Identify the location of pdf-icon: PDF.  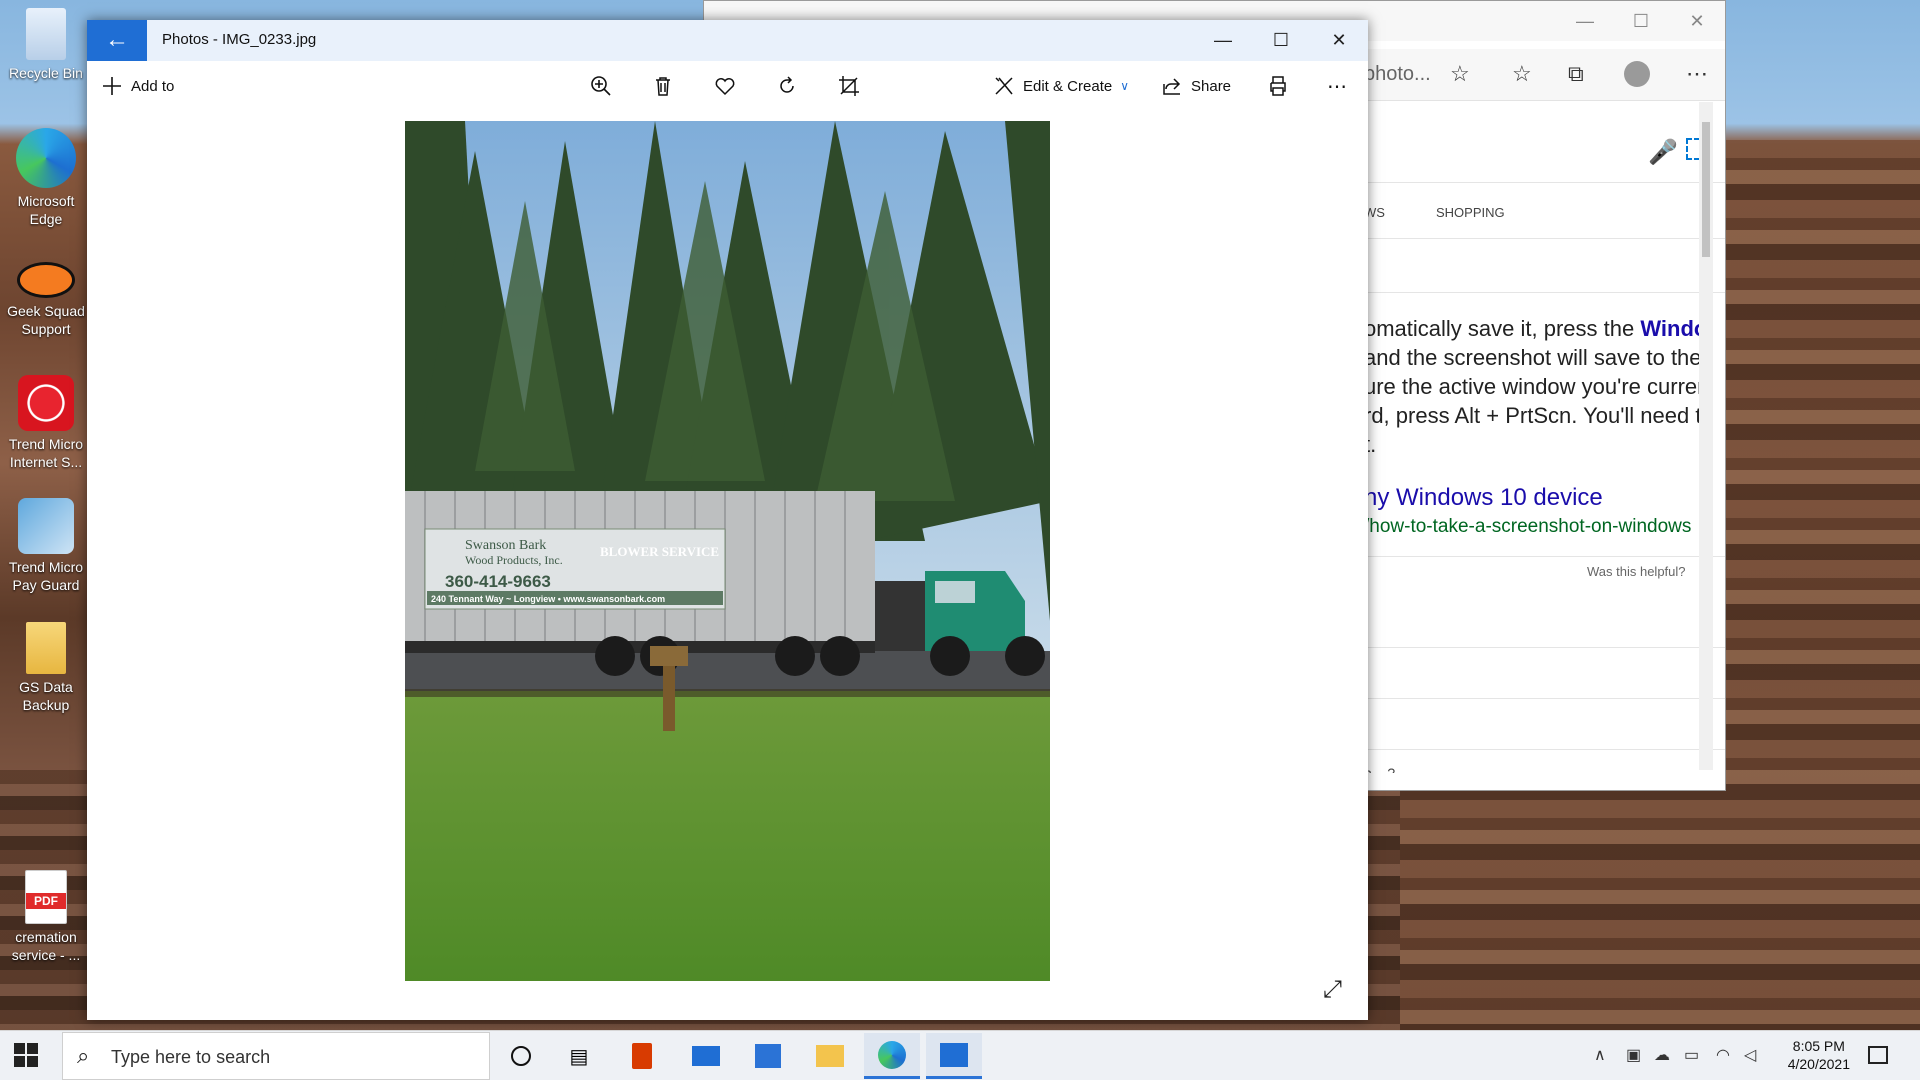
(46, 897).